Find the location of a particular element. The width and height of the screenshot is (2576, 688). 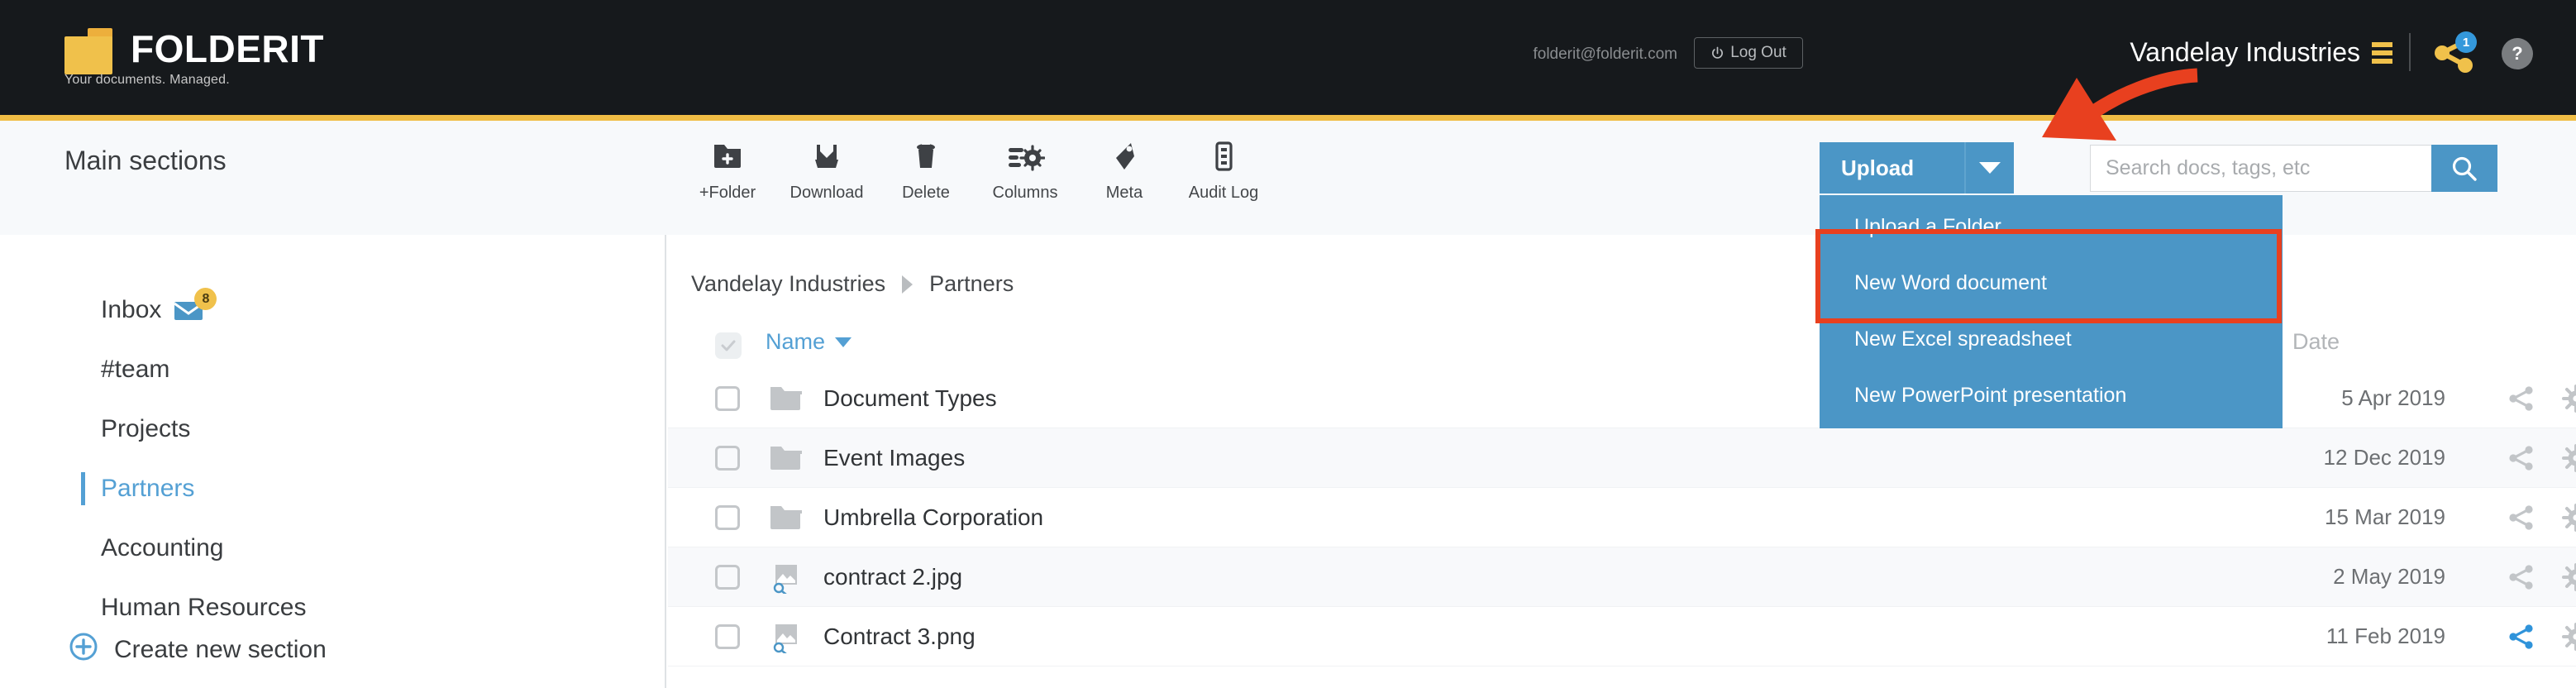

row-date: 15 Mar 2019 is located at coordinates (2385, 516).